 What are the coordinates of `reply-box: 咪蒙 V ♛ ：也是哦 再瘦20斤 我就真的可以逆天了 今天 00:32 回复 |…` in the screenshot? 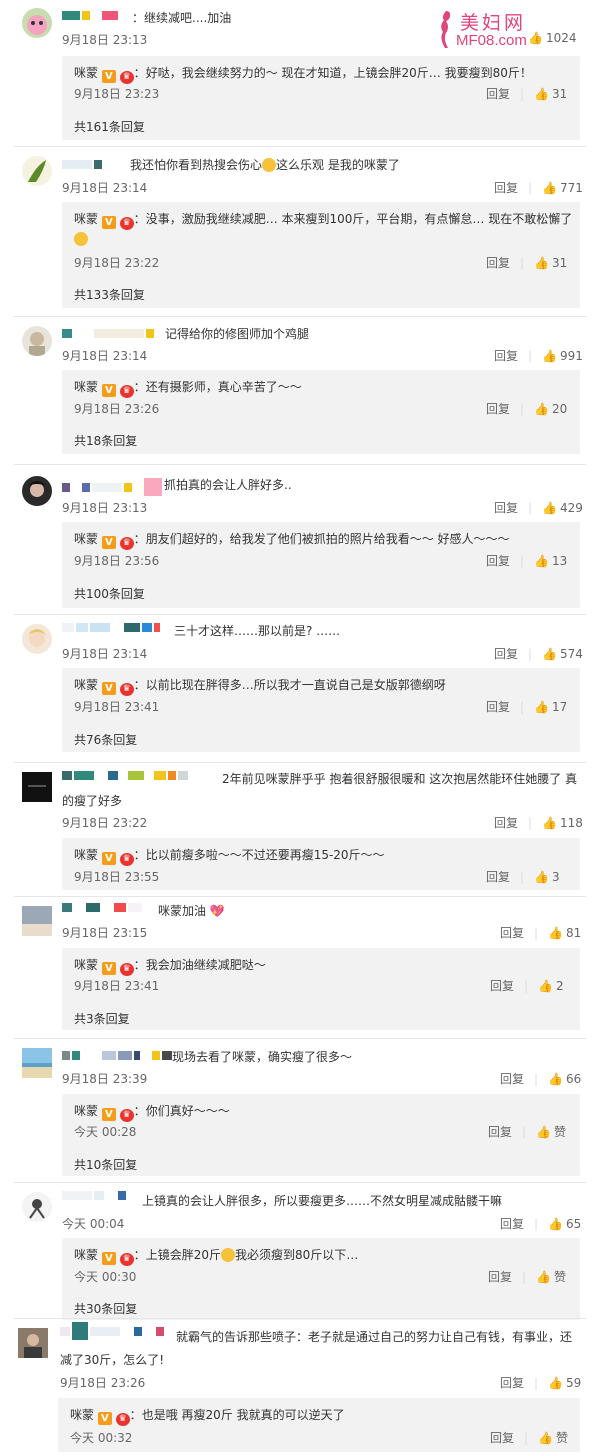 It's located at (319, 1425).